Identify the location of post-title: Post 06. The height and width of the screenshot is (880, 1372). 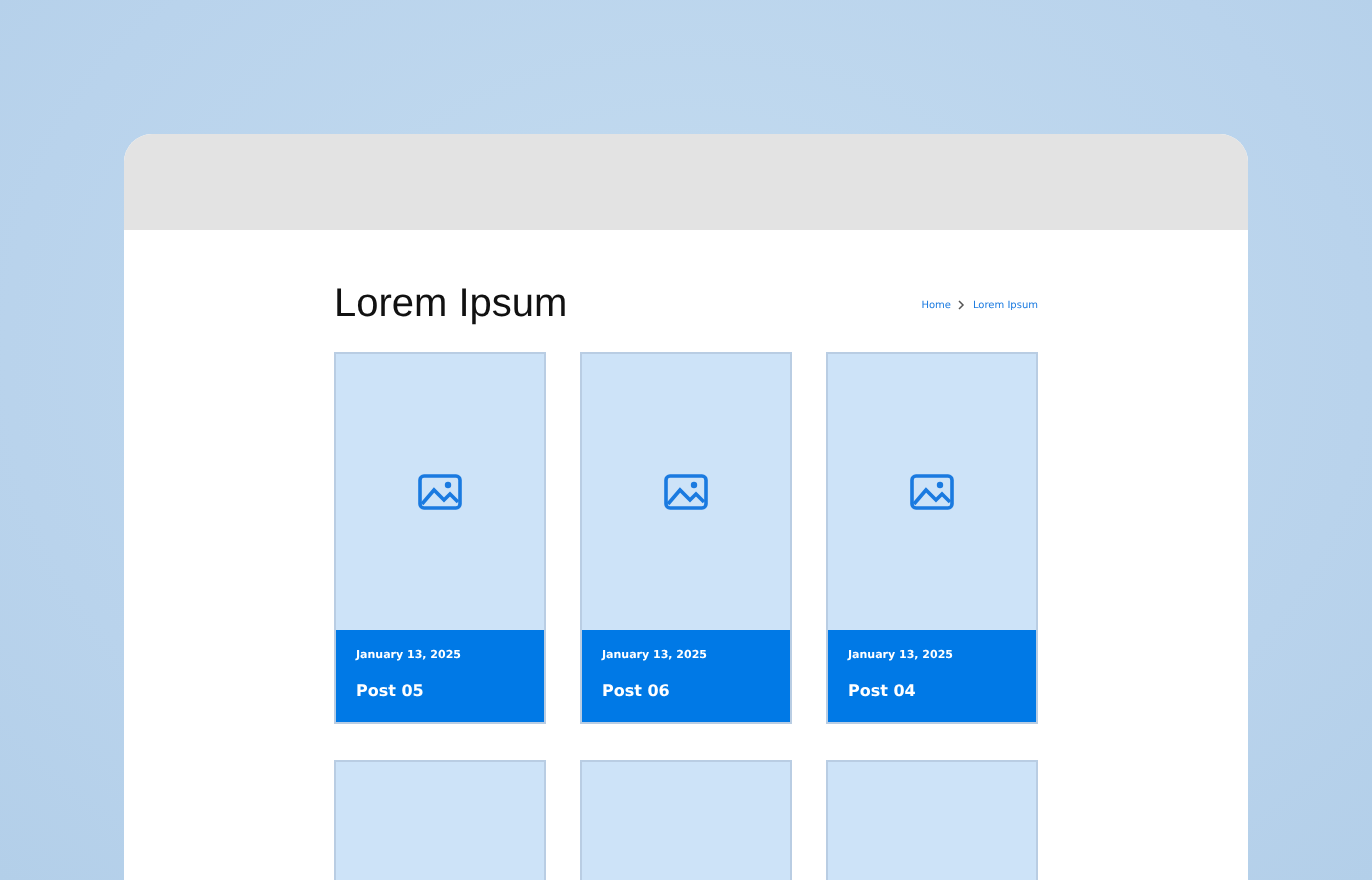
(637, 691).